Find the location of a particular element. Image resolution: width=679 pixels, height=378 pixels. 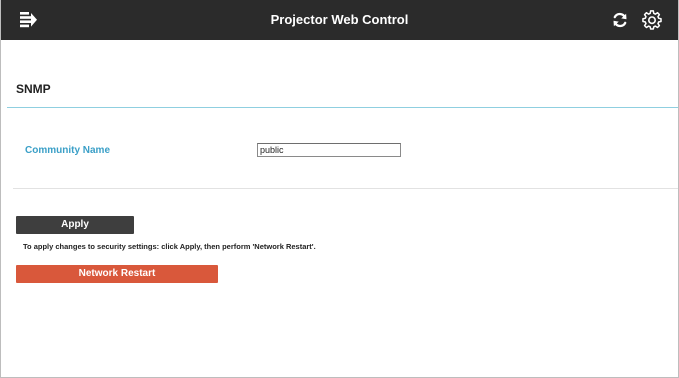

community-name-label: Community Name is located at coordinates (68, 150).